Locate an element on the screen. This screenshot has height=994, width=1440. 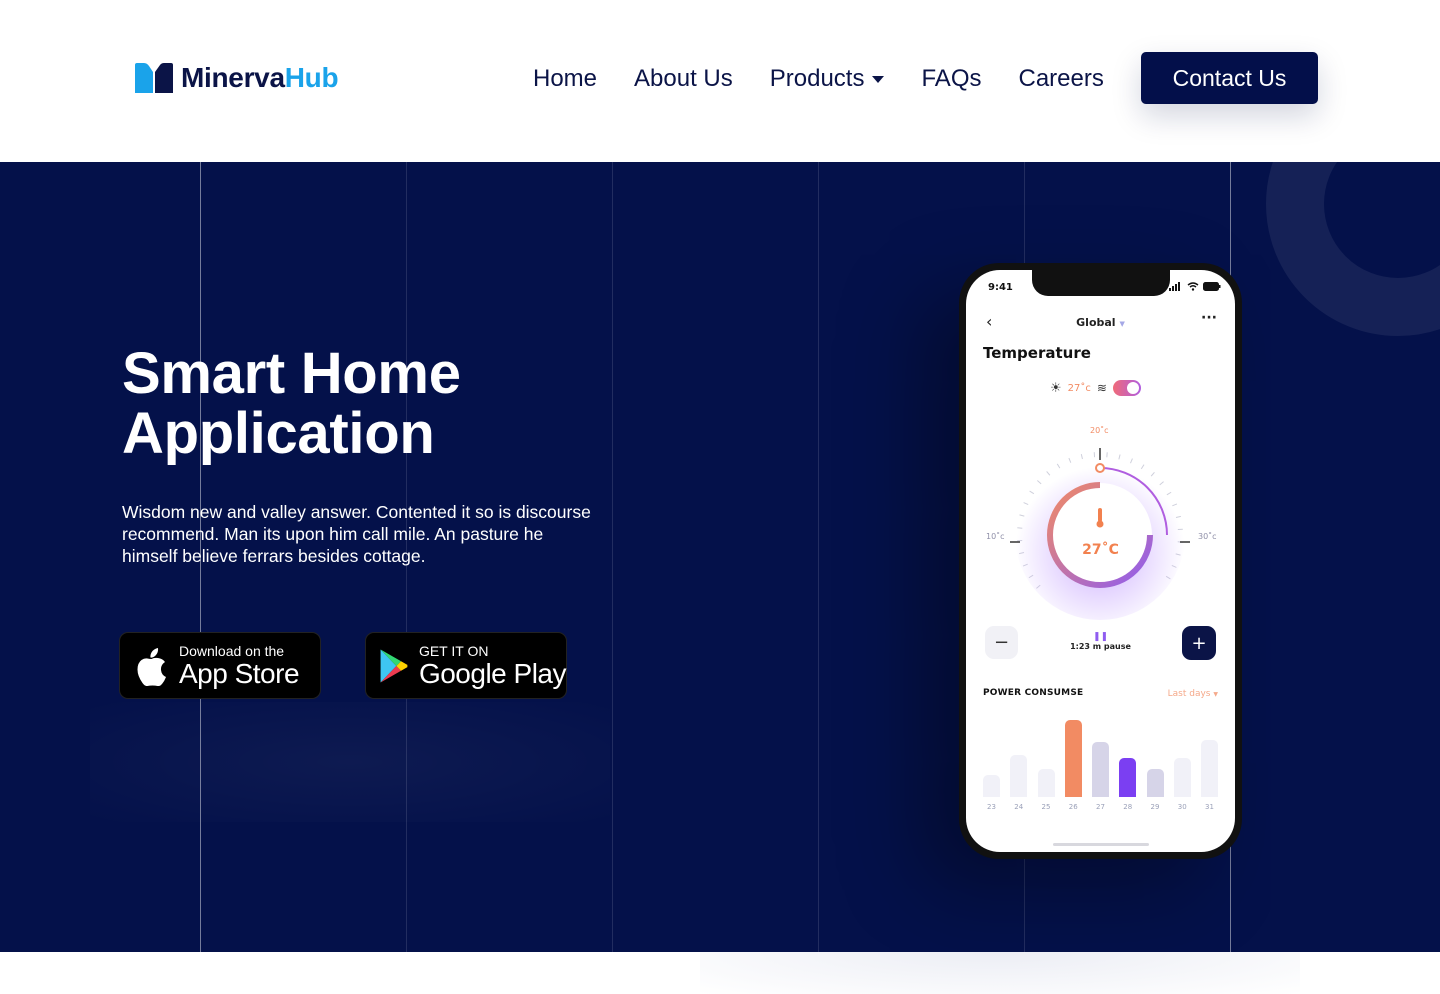
wifi-icon is located at coordinates (1193, 286).